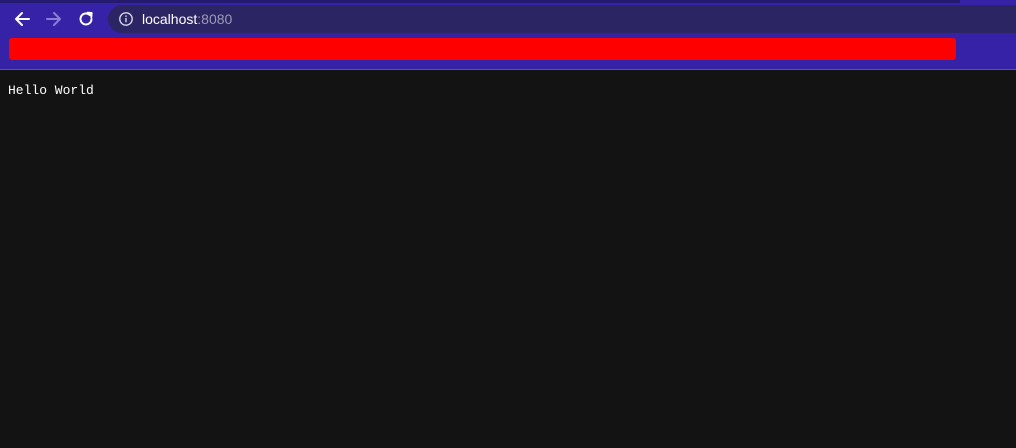 The image size is (1016, 448). I want to click on reload-button, so click(86, 19).